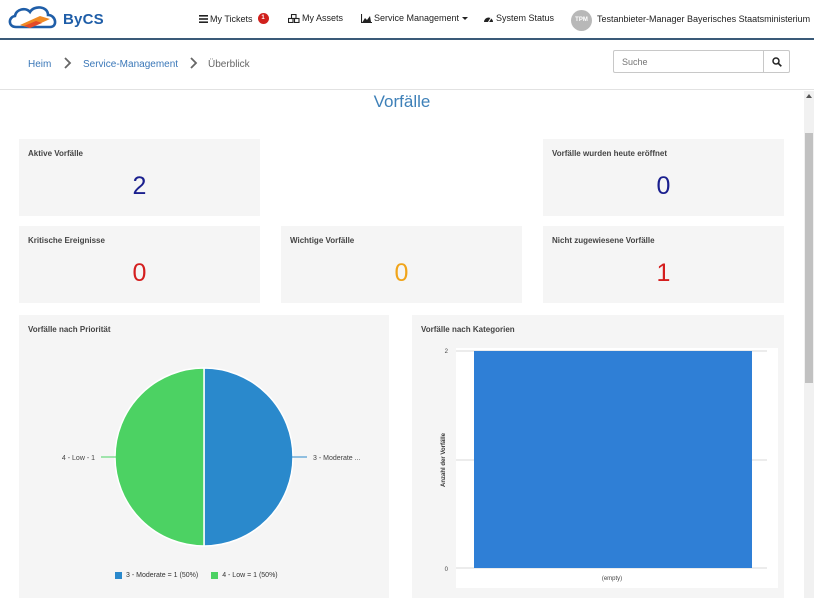 This screenshot has height=598, width=814. Describe the element at coordinates (444, 459) in the screenshot. I see `y-axis-label: Anzahl der Vorfälle` at that location.